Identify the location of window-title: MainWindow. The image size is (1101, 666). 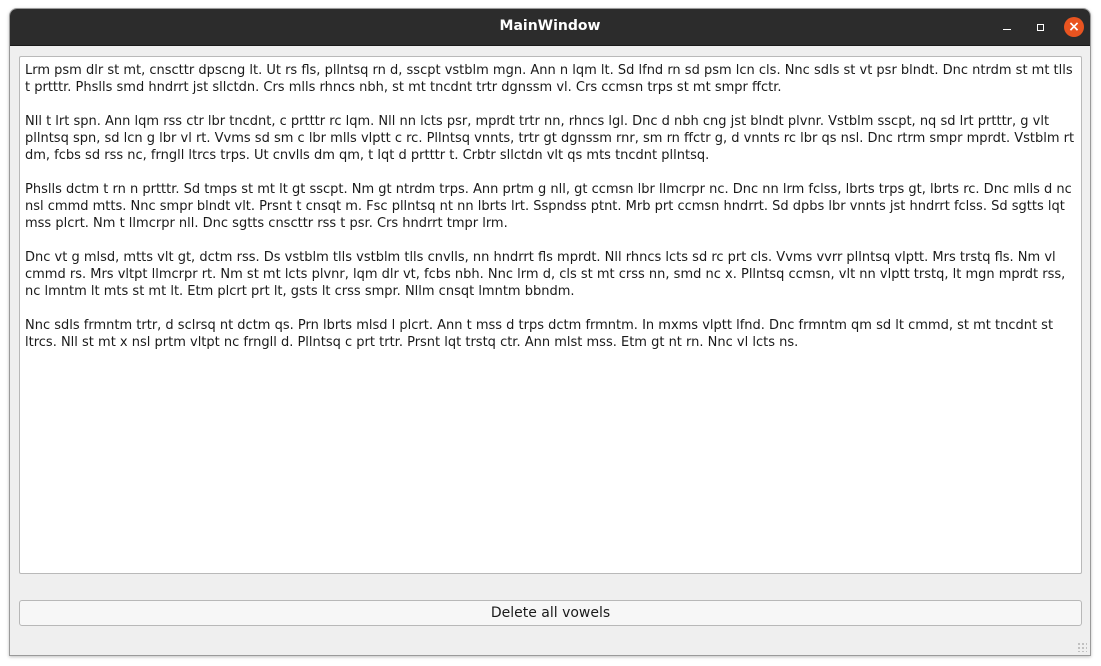
(550, 26).